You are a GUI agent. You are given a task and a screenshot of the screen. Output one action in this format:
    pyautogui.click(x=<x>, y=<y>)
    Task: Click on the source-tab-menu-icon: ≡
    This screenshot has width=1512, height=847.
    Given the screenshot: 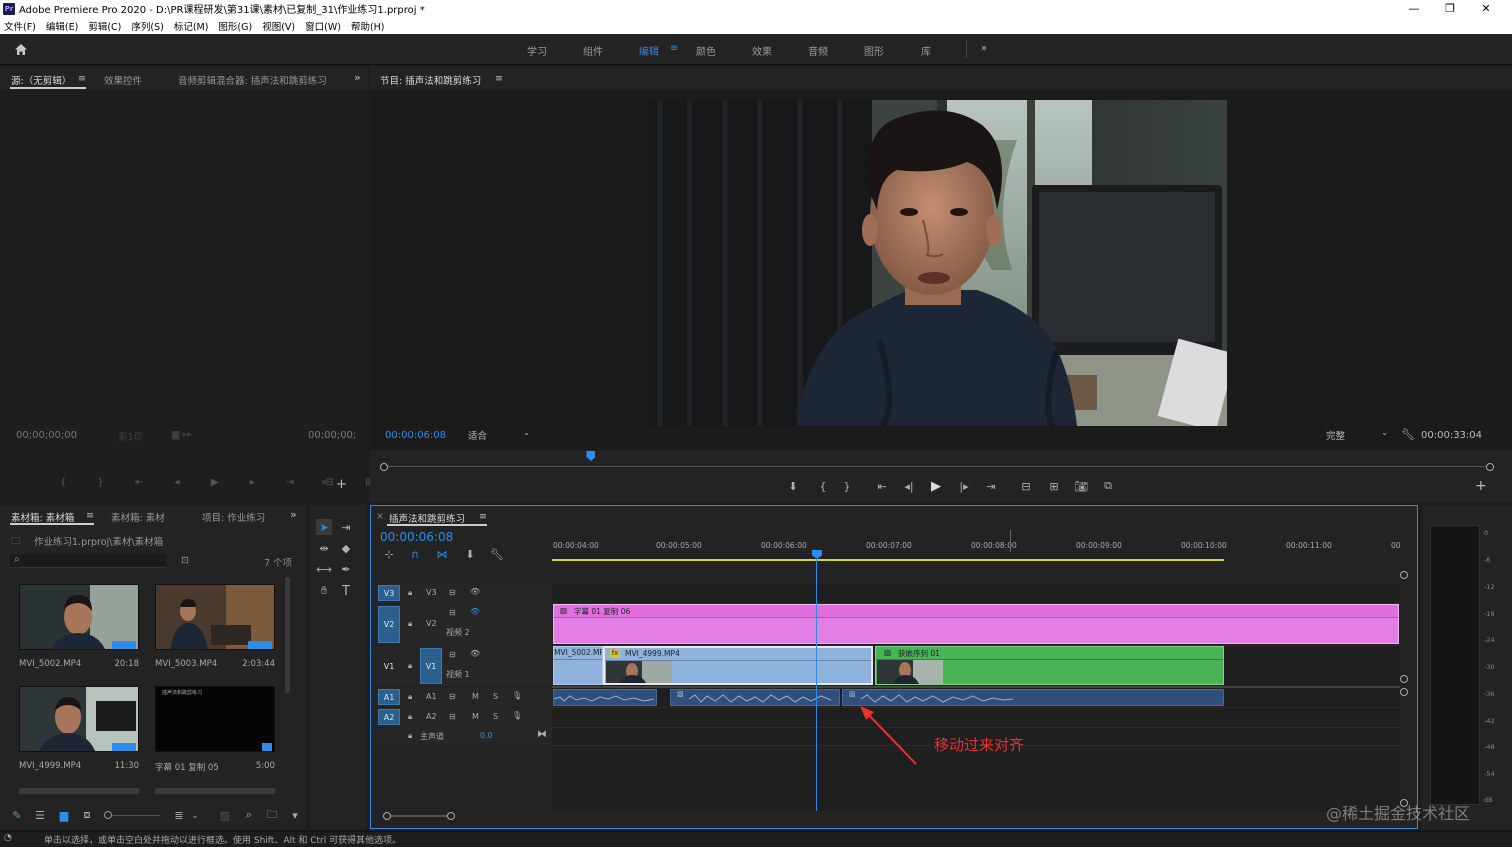 What is the action you would take?
    pyautogui.click(x=82, y=78)
    